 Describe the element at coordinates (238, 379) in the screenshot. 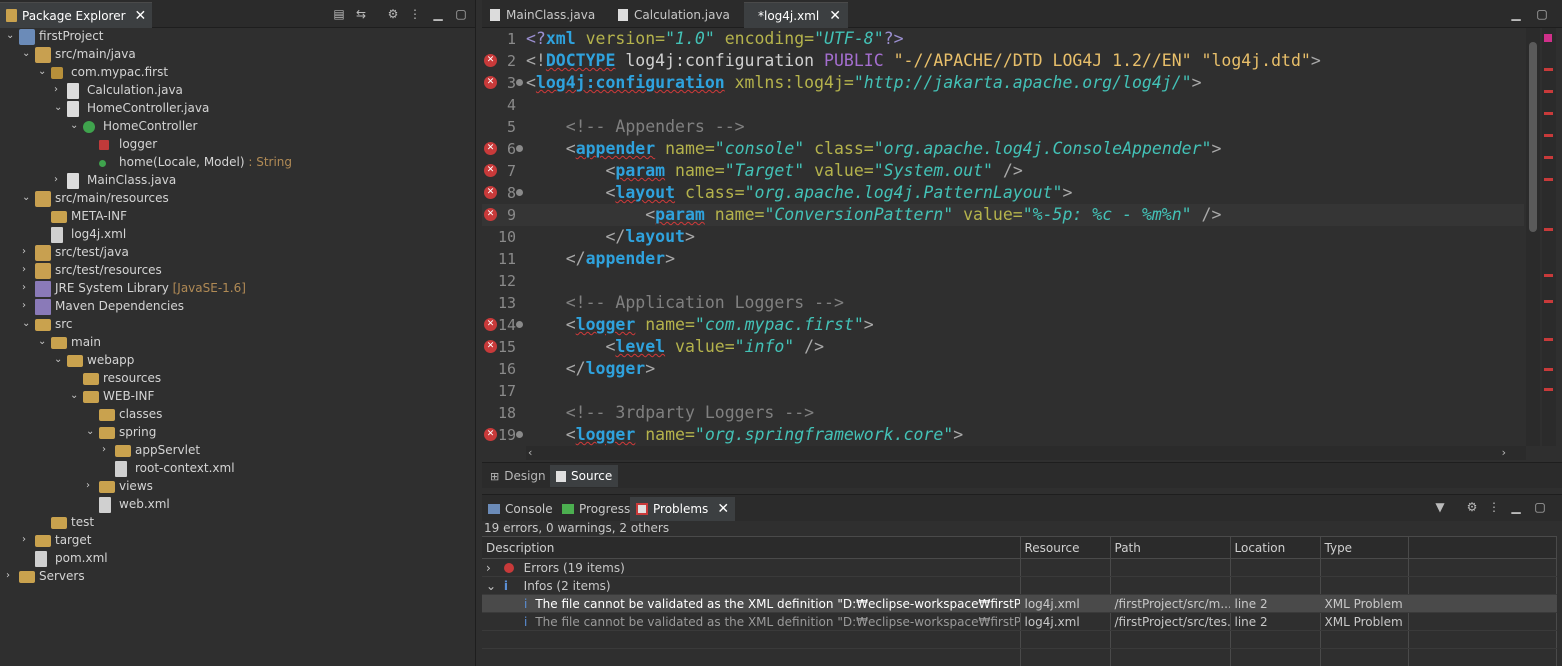

I see `tree-item: resources` at that location.